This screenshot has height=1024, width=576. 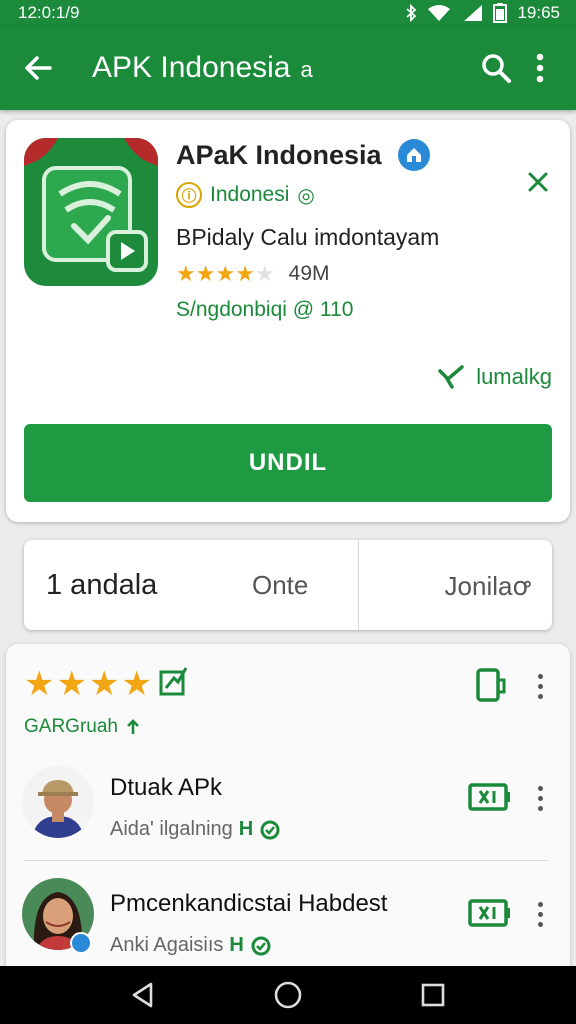 What do you see at coordinates (191, 67) in the screenshot?
I see `app-bar-title-text: APK Indonesia` at bounding box center [191, 67].